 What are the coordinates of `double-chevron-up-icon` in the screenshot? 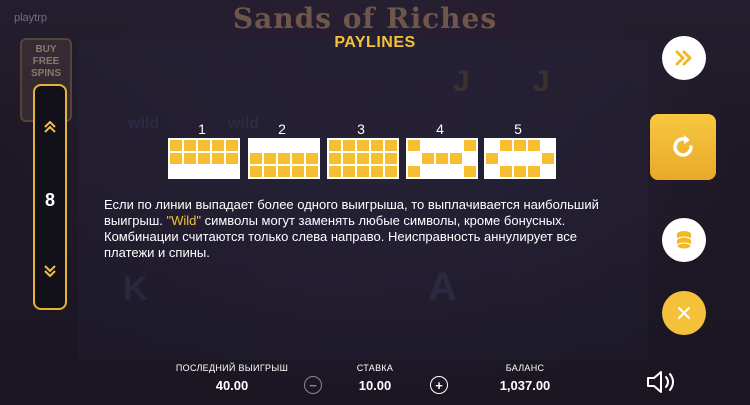 It's located at (50, 128).